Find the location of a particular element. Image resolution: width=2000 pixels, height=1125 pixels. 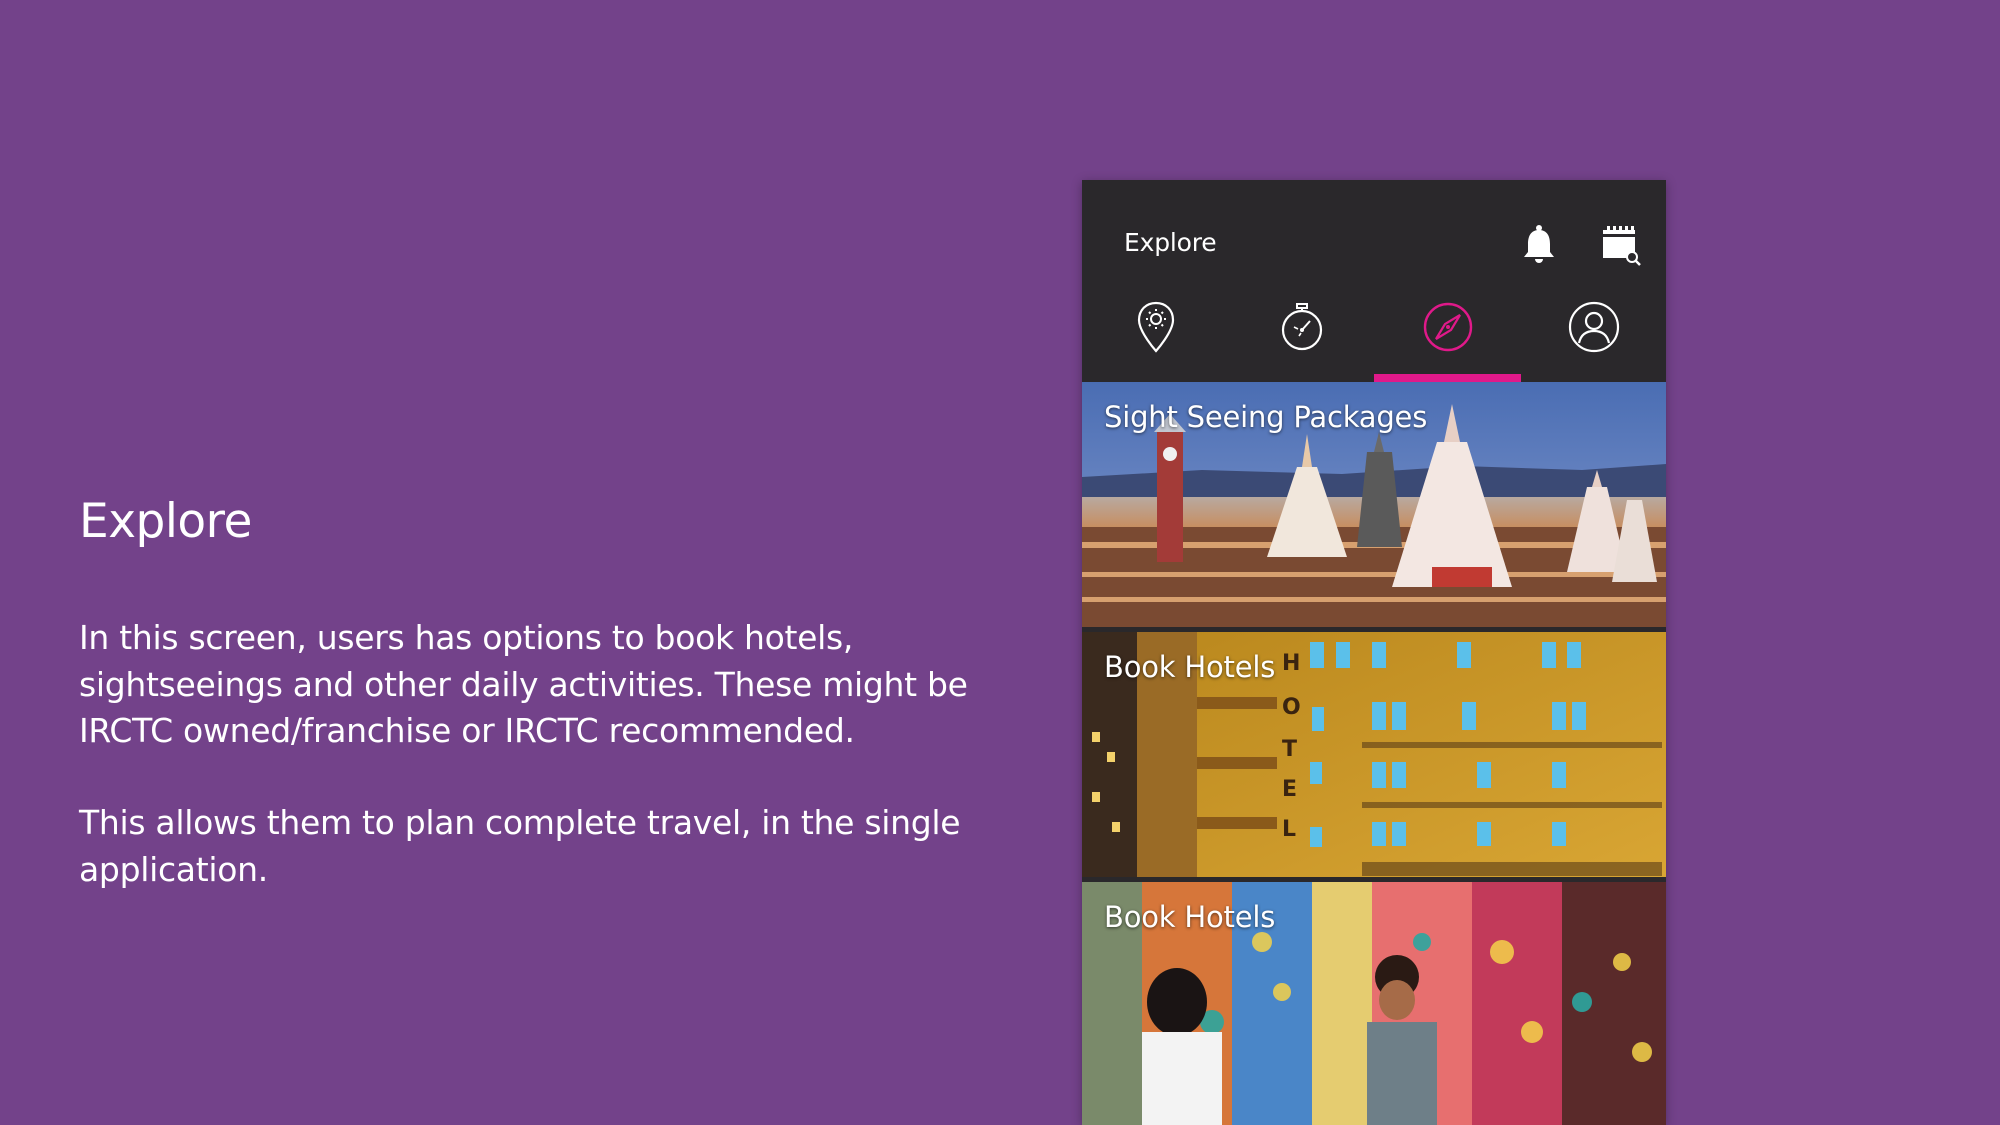

tab-profile is located at coordinates (1594, 327).